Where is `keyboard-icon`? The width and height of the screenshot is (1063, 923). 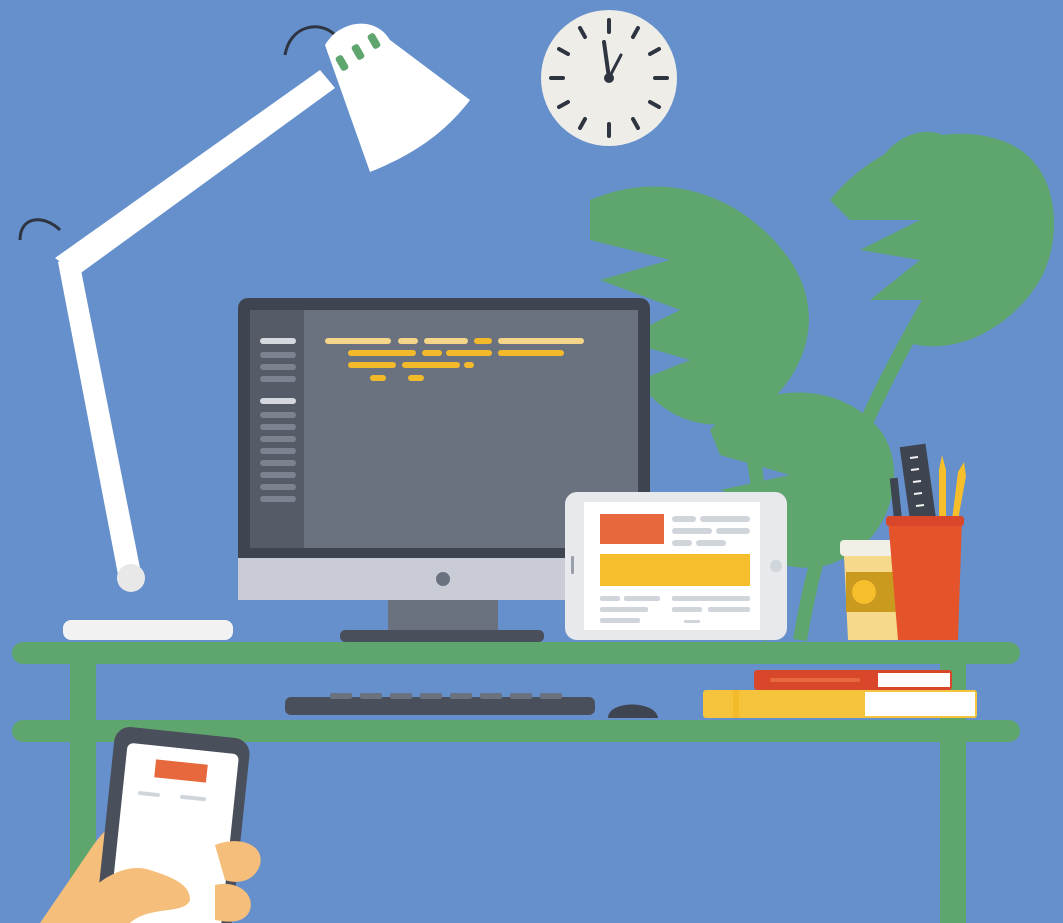
keyboard-icon is located at coordinates (440, 704).